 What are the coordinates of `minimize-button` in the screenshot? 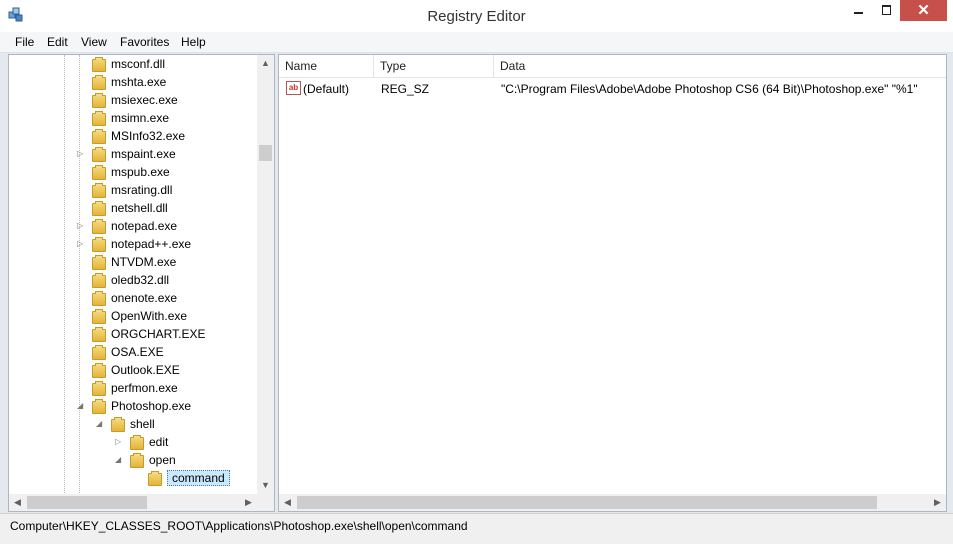 It's located at (859, 10).